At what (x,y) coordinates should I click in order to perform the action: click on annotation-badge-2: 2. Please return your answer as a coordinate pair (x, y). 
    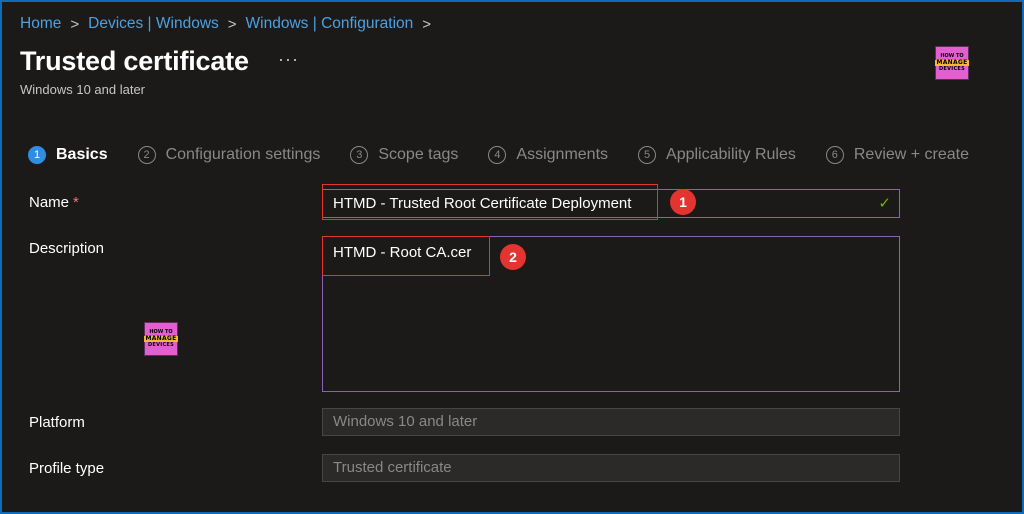
    Looking at the image, I should click on (513, 257).